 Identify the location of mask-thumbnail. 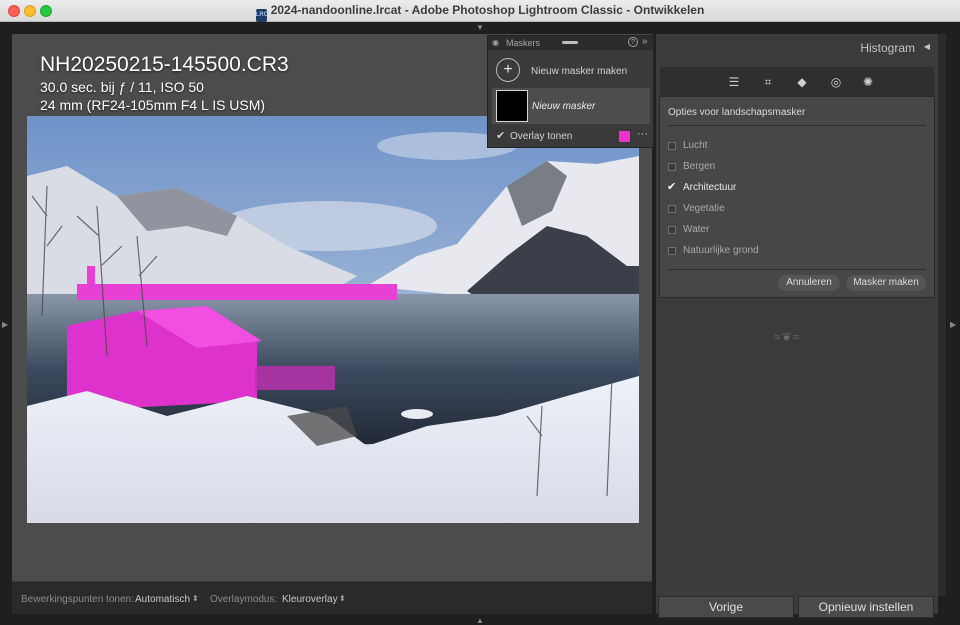
(512, 106).